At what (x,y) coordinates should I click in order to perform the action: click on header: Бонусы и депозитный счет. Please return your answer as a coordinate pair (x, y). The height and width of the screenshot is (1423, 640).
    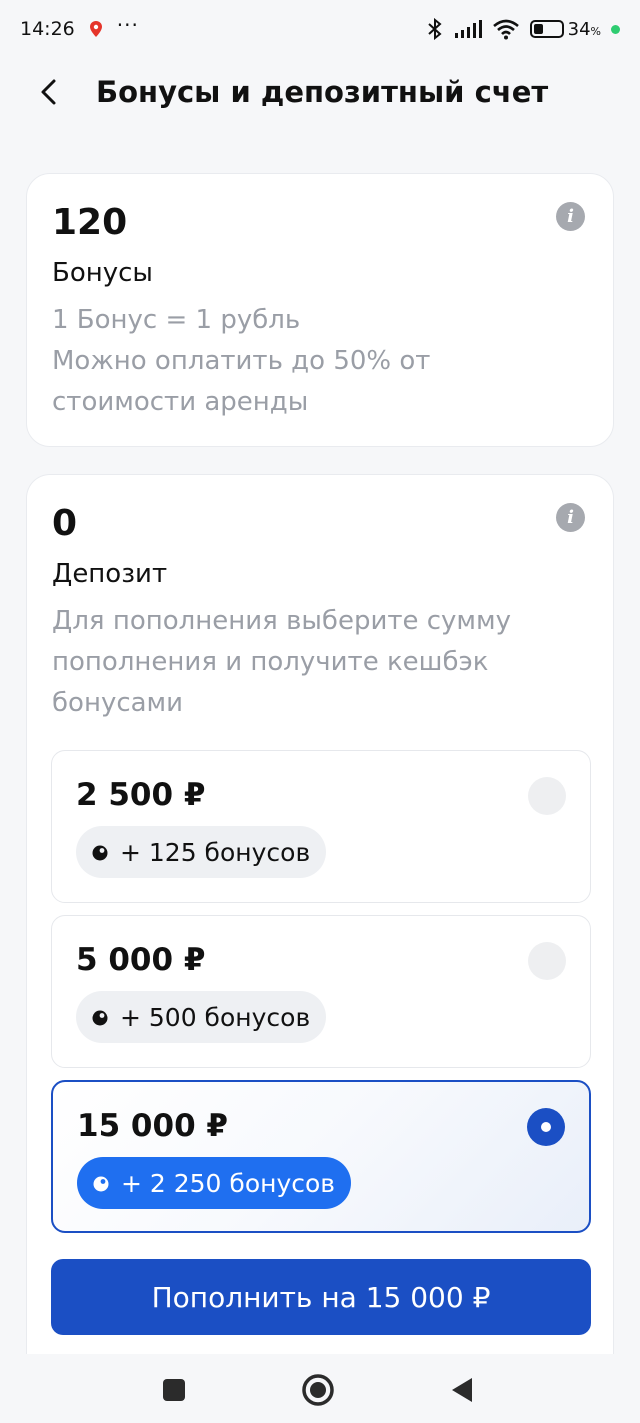
    Looking at the image, I should click on (320, 92).